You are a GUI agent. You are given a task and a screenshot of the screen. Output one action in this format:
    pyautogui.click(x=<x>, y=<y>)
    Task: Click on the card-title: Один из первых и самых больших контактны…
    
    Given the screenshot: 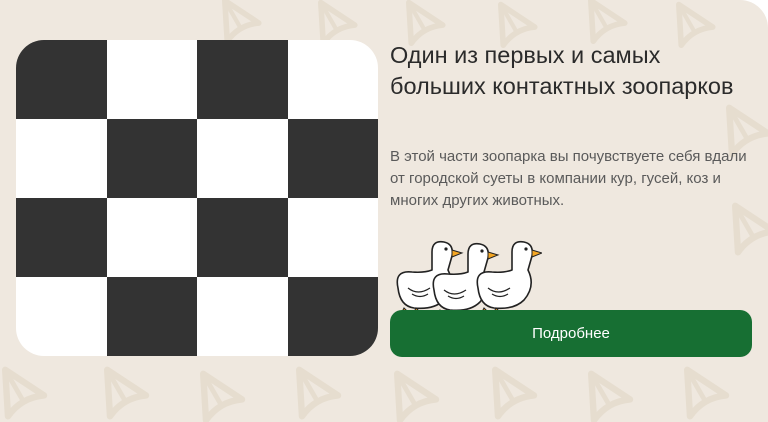 What is the action you would take?
    pyautogui.click(x=562, y=70)
    